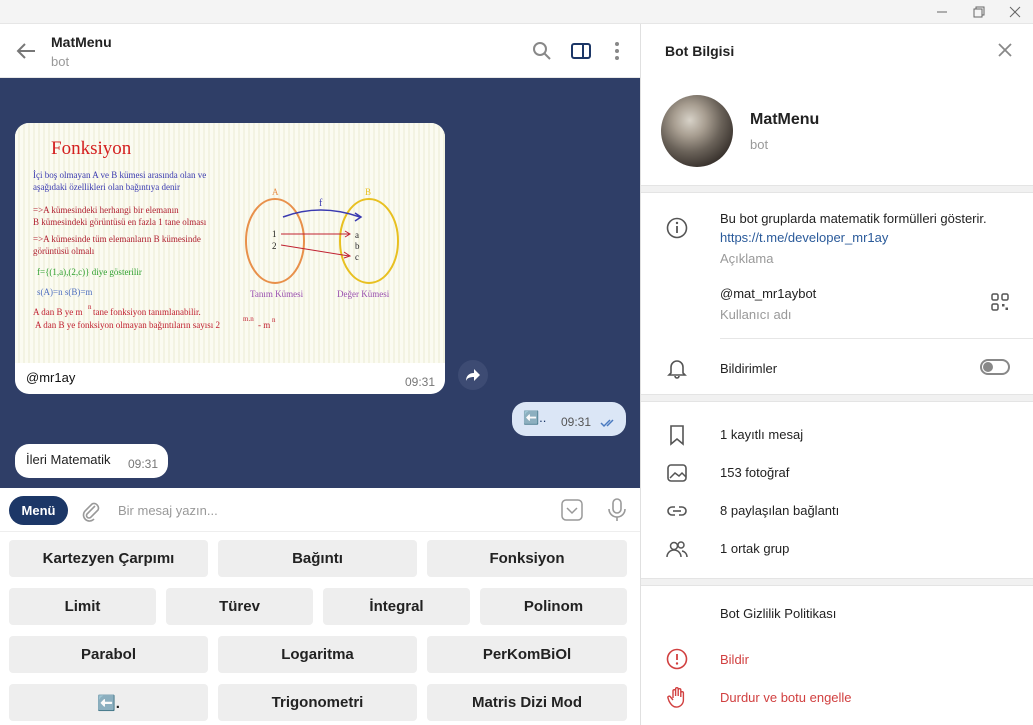 The image size is (1033, 725). I want to click on keyboard-toggle-icon, so click(572, 512).